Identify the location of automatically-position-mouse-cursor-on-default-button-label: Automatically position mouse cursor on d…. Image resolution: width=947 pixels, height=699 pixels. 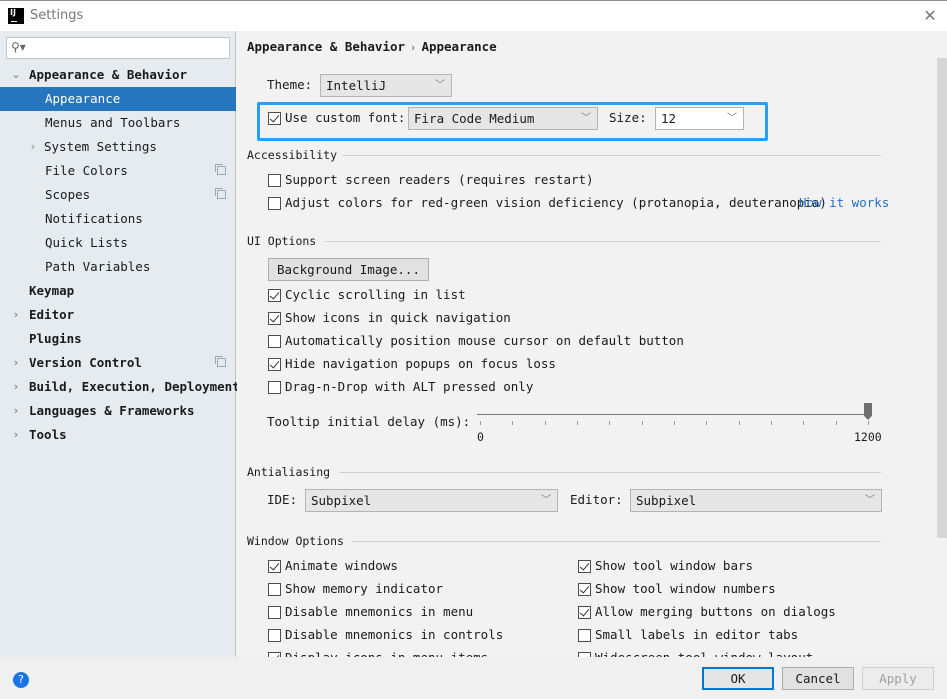
(484, 340).